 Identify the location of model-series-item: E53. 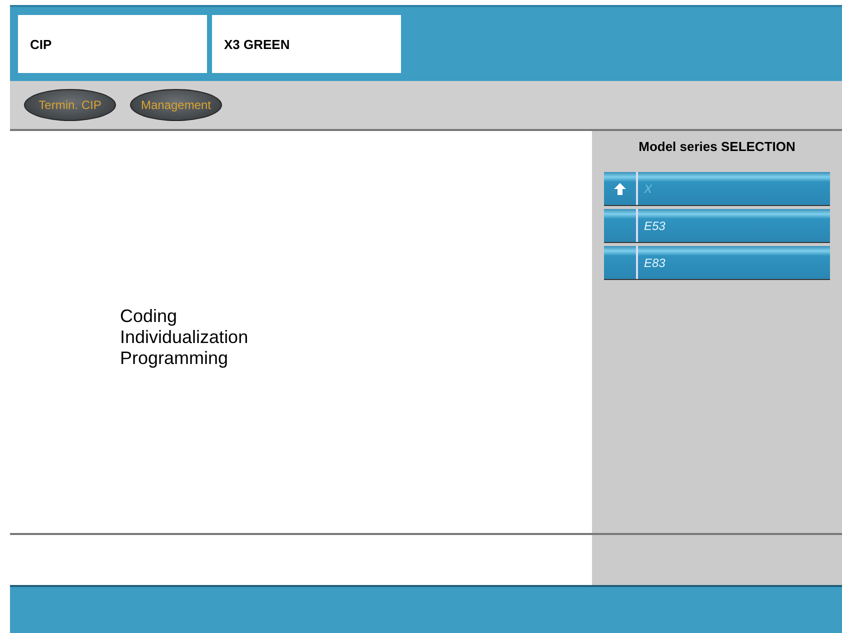
(717, 226).